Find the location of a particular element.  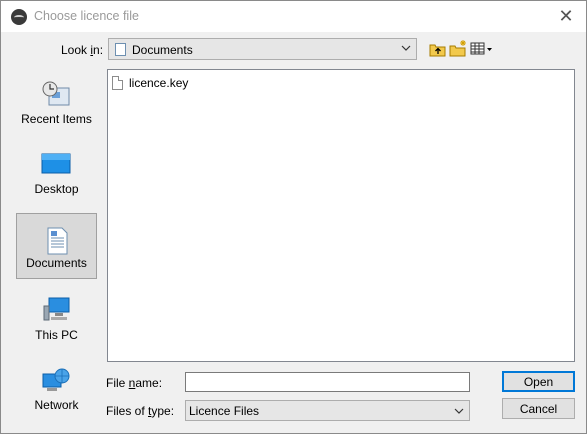

look-in-label: Look in: is located at coordinates (82, 50).